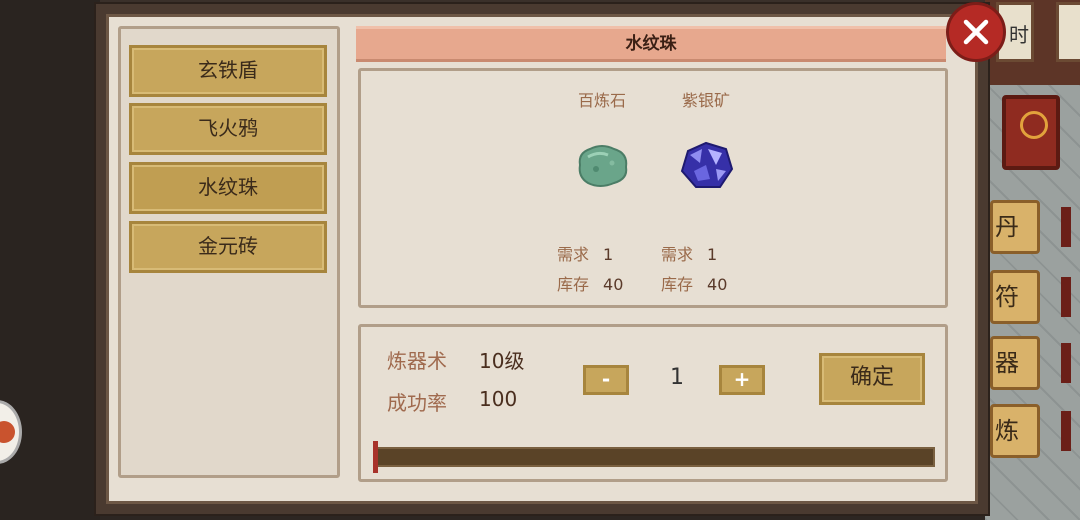 This screenshot has height=520, width=1080. Describe the element at coordinates (1030, 363) in the screenshot. I see `side-menu-qi: 器` at that location.